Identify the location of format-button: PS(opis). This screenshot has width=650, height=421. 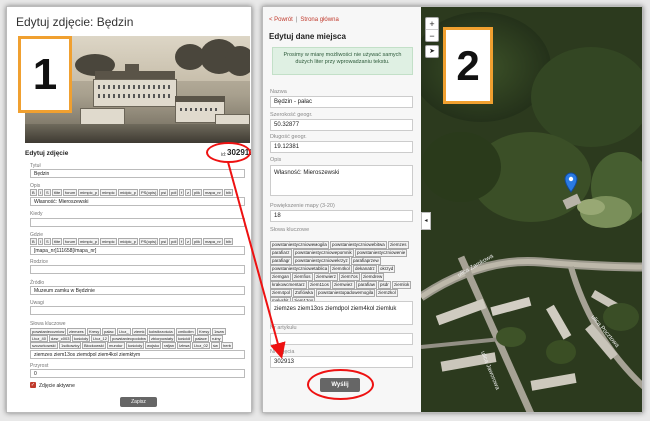
(149, 241).